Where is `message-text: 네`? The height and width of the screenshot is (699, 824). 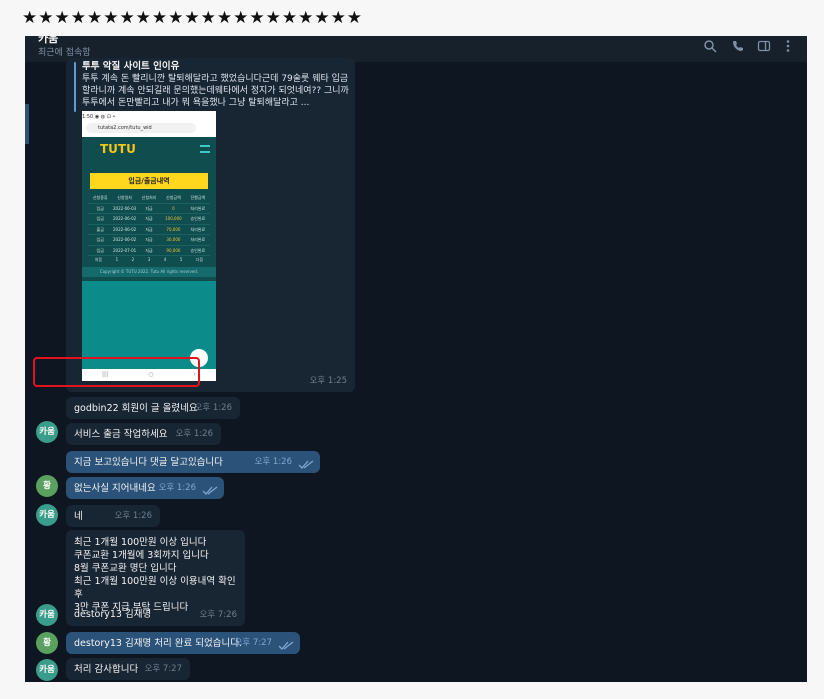
message-text: 네 is located at coordinates (78, 516).